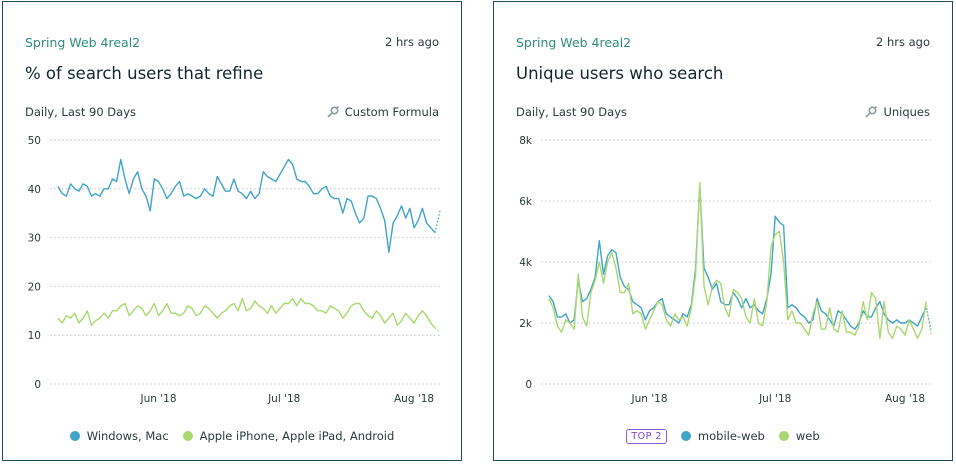  I want to click on metric-label: Custom Formula, so click(391, 112).